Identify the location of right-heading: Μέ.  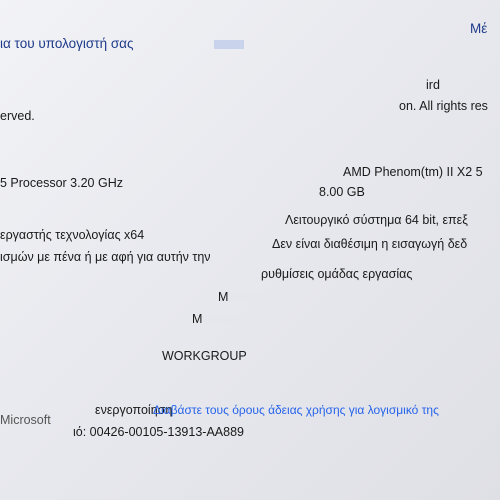
(479, 28).